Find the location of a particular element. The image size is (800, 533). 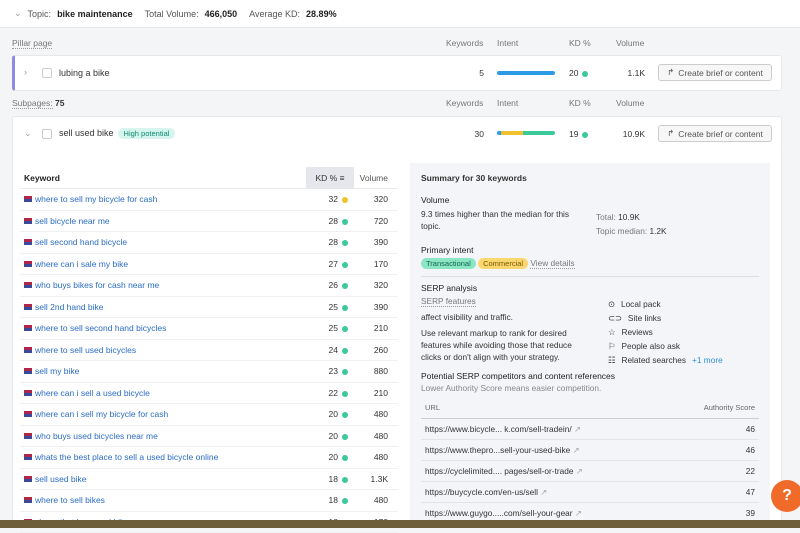

subpage-checkbox is located at coordinates (47, 134).